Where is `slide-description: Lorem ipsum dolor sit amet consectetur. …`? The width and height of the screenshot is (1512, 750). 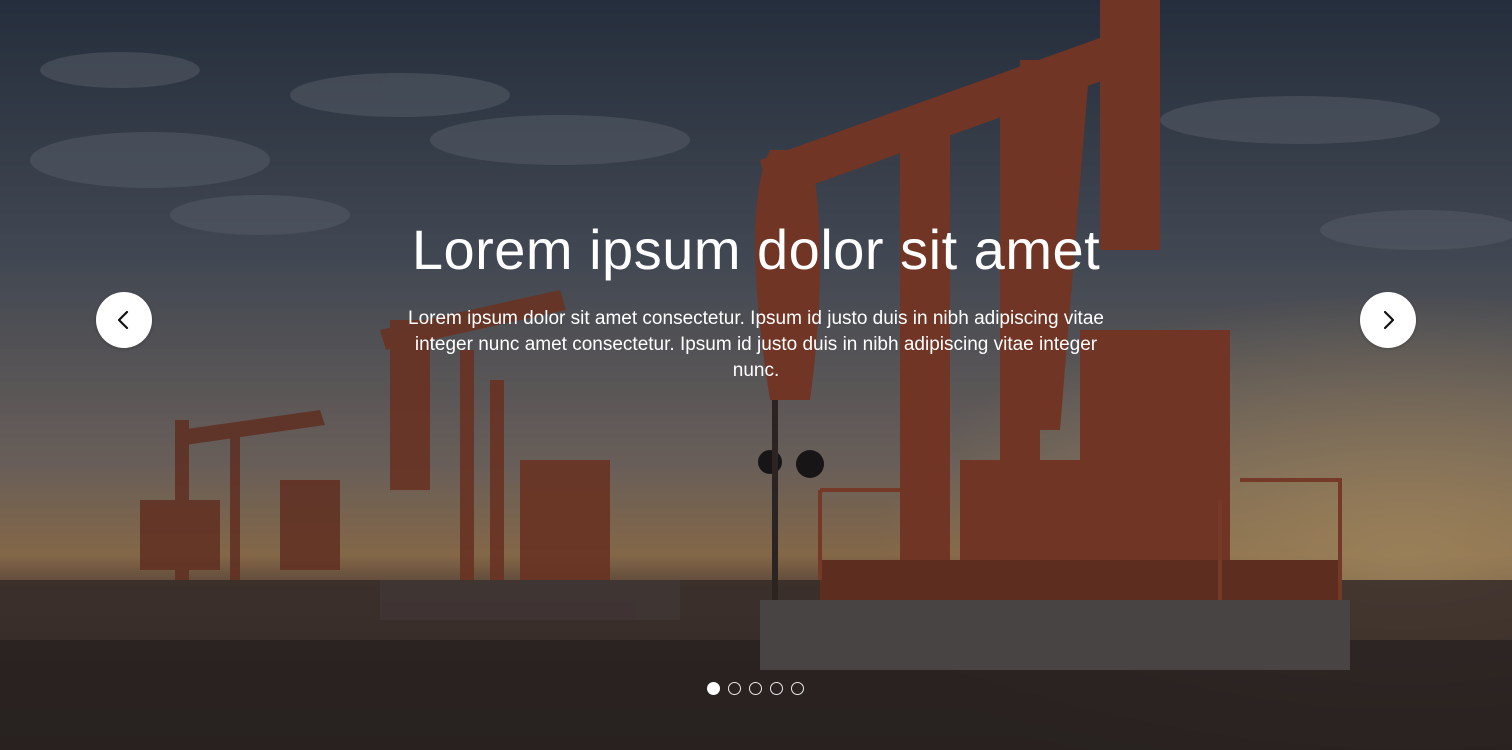
slide-description: Lorem ipsum dolor sit amet consectetur. … is located at coordinates (756, 344).